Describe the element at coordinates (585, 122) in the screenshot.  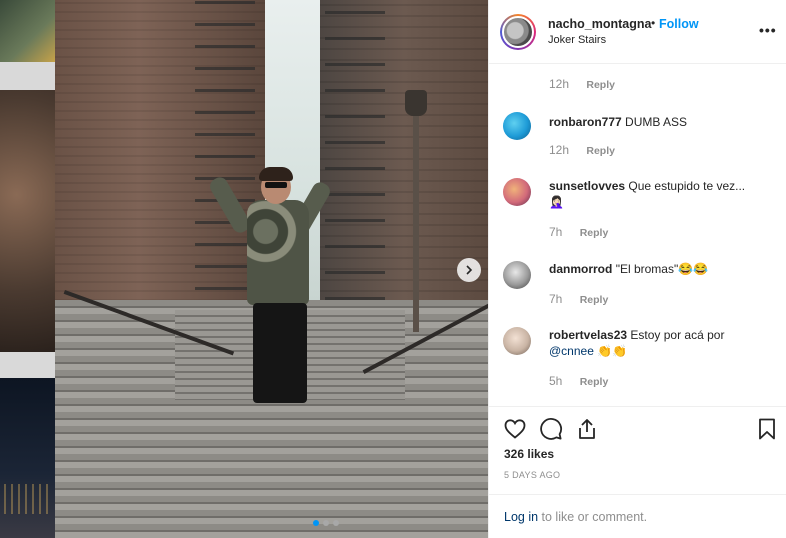
I see `commenter-username: ronbaron777` at that location.